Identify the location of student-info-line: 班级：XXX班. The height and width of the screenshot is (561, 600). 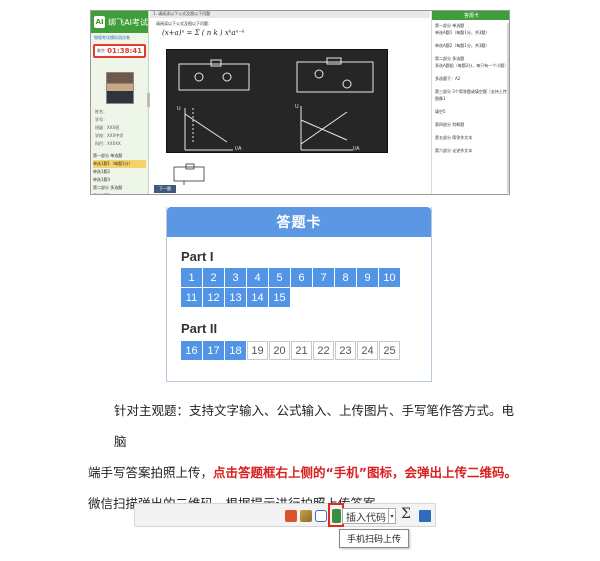
(107, 127).